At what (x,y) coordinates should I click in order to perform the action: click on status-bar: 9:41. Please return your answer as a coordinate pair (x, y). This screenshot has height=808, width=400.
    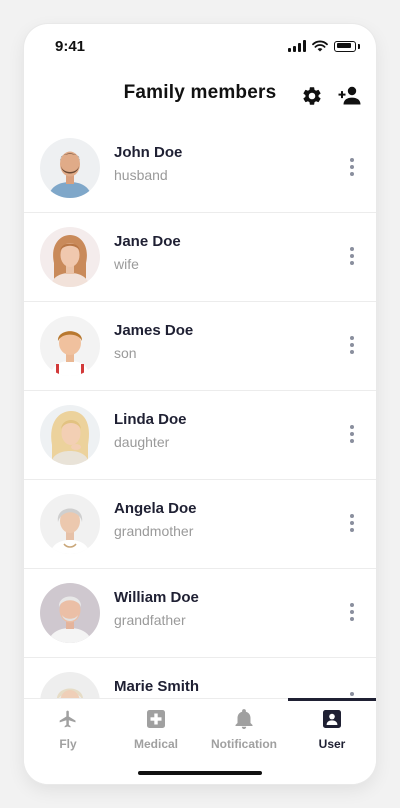
    Looking at the image, I should click on (200, 46).